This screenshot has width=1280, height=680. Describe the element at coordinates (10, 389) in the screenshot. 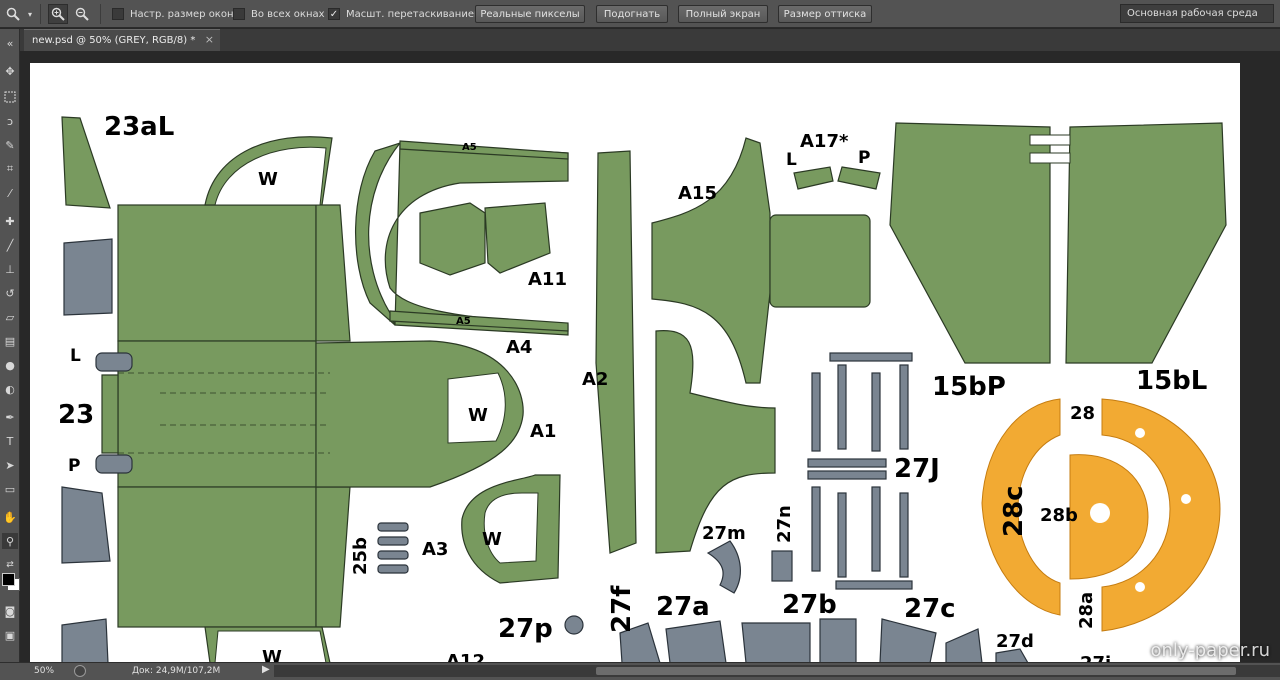

I see `dodge-tool-icon: ◐` at that location.